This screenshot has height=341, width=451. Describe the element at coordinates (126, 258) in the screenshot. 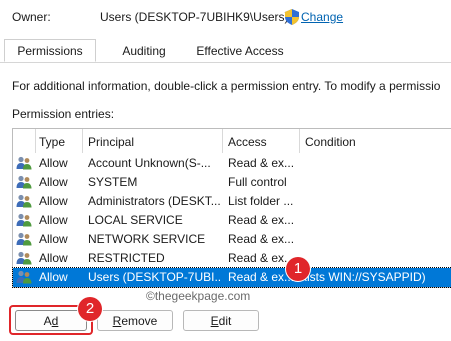

I see `cell-principal: RESTRICTED` at that location.